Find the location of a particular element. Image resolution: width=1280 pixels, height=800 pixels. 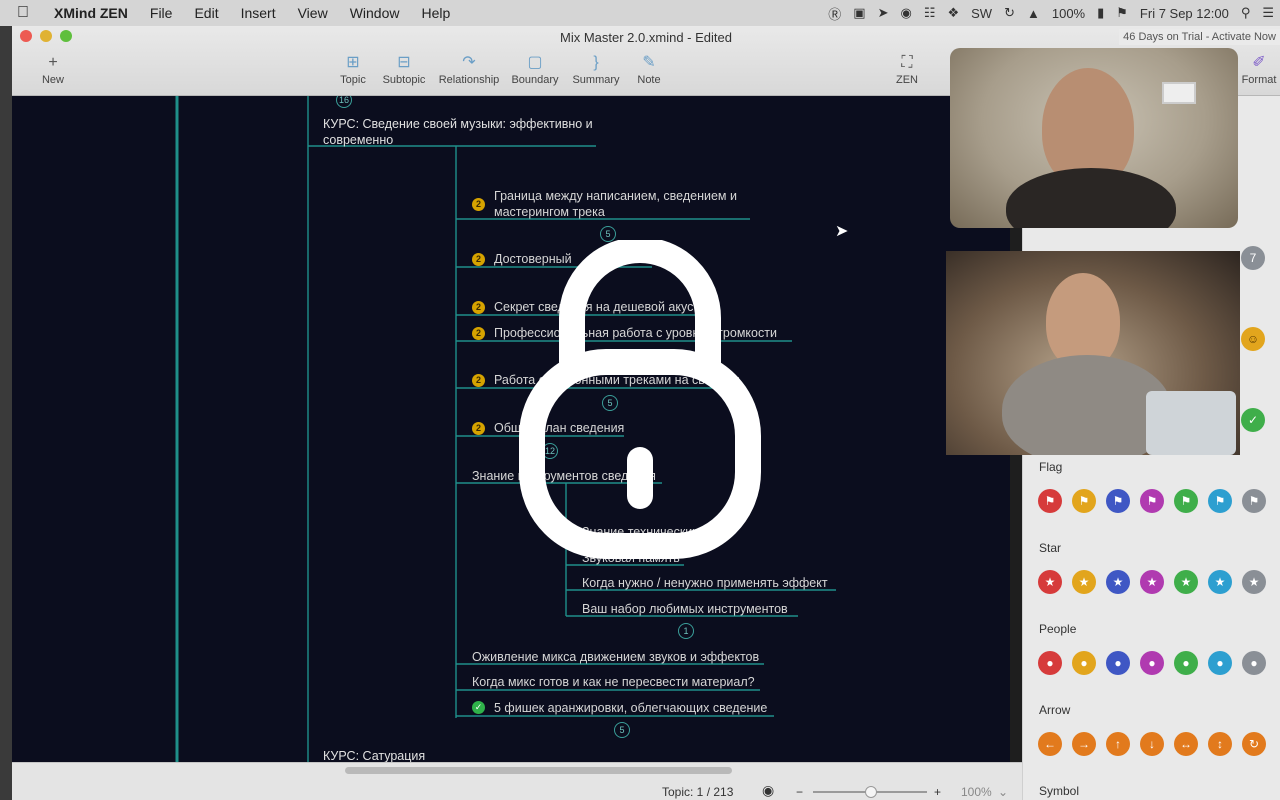

arrow-up-icon: ↑ is located at coordinates (1118, 744).